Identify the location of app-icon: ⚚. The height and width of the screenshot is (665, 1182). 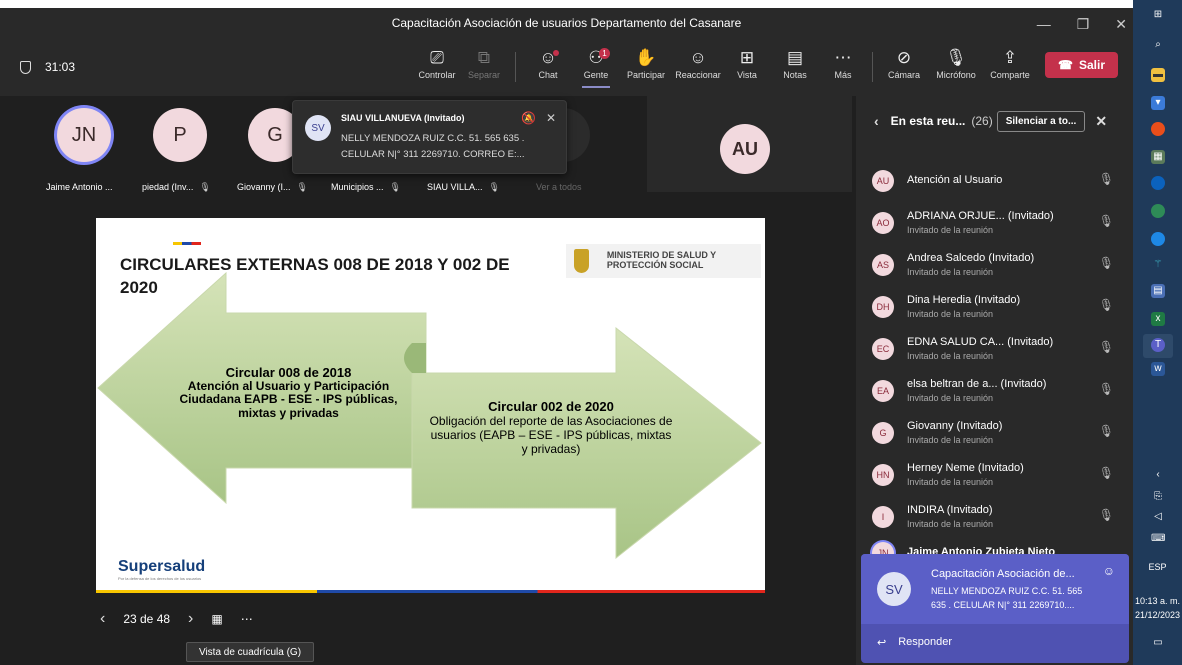
(1158, 265).